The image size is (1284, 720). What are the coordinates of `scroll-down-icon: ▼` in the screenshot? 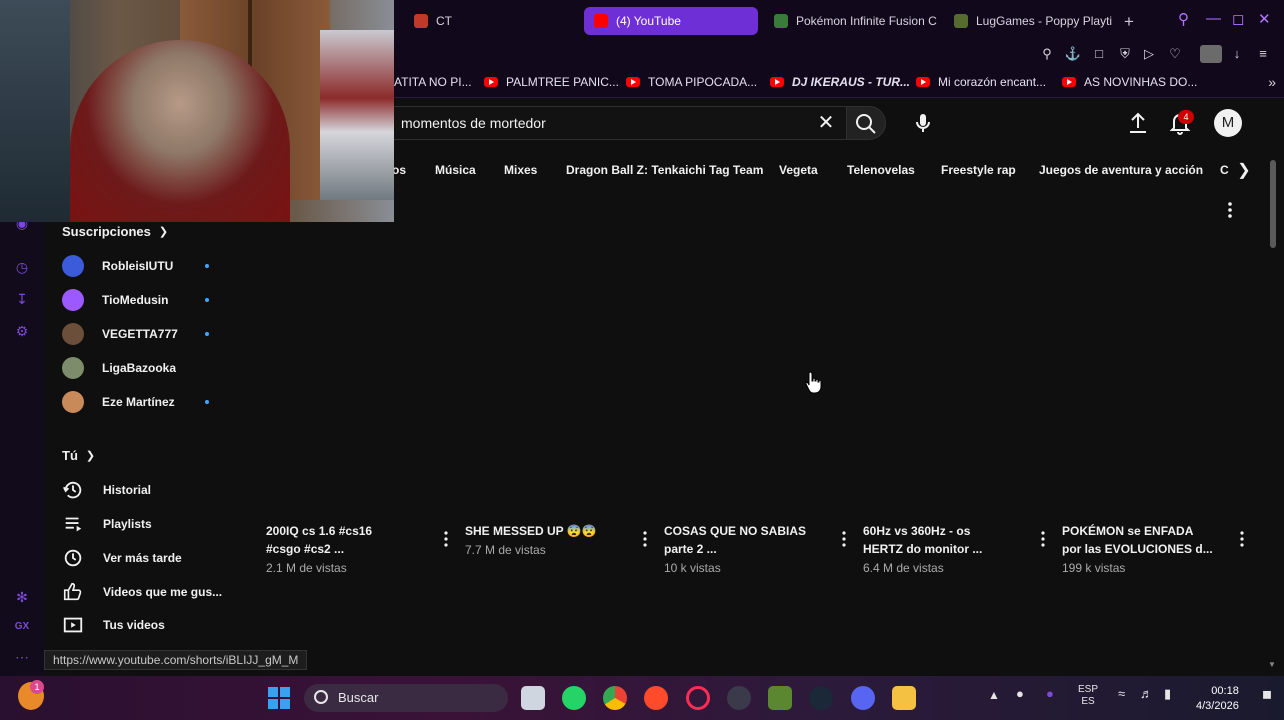 It's located at (1272, 664).